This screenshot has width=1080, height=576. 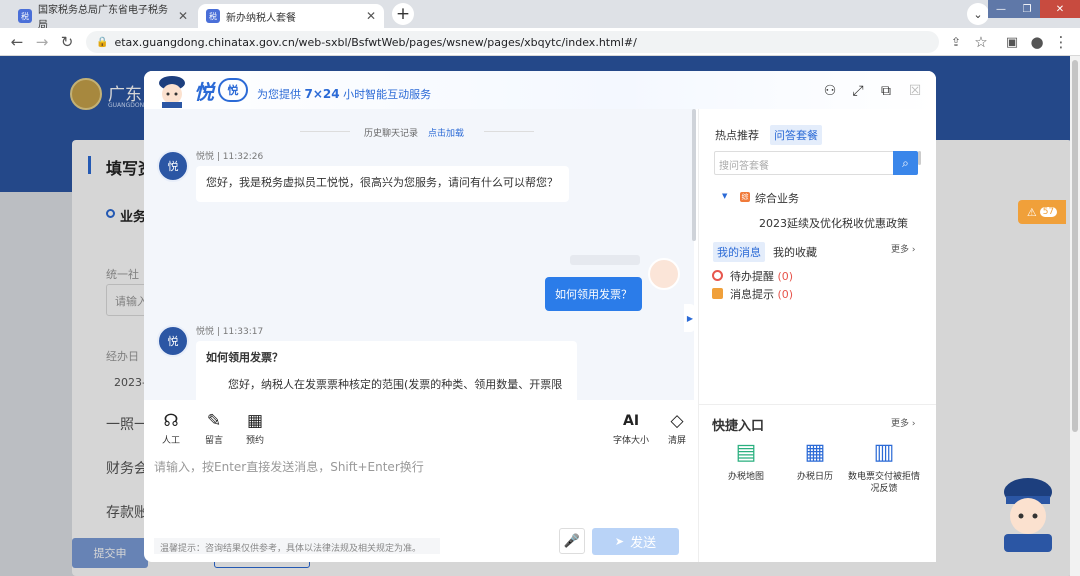 I want to click on message-time: 11:32:26, so click(x=243, y=157).